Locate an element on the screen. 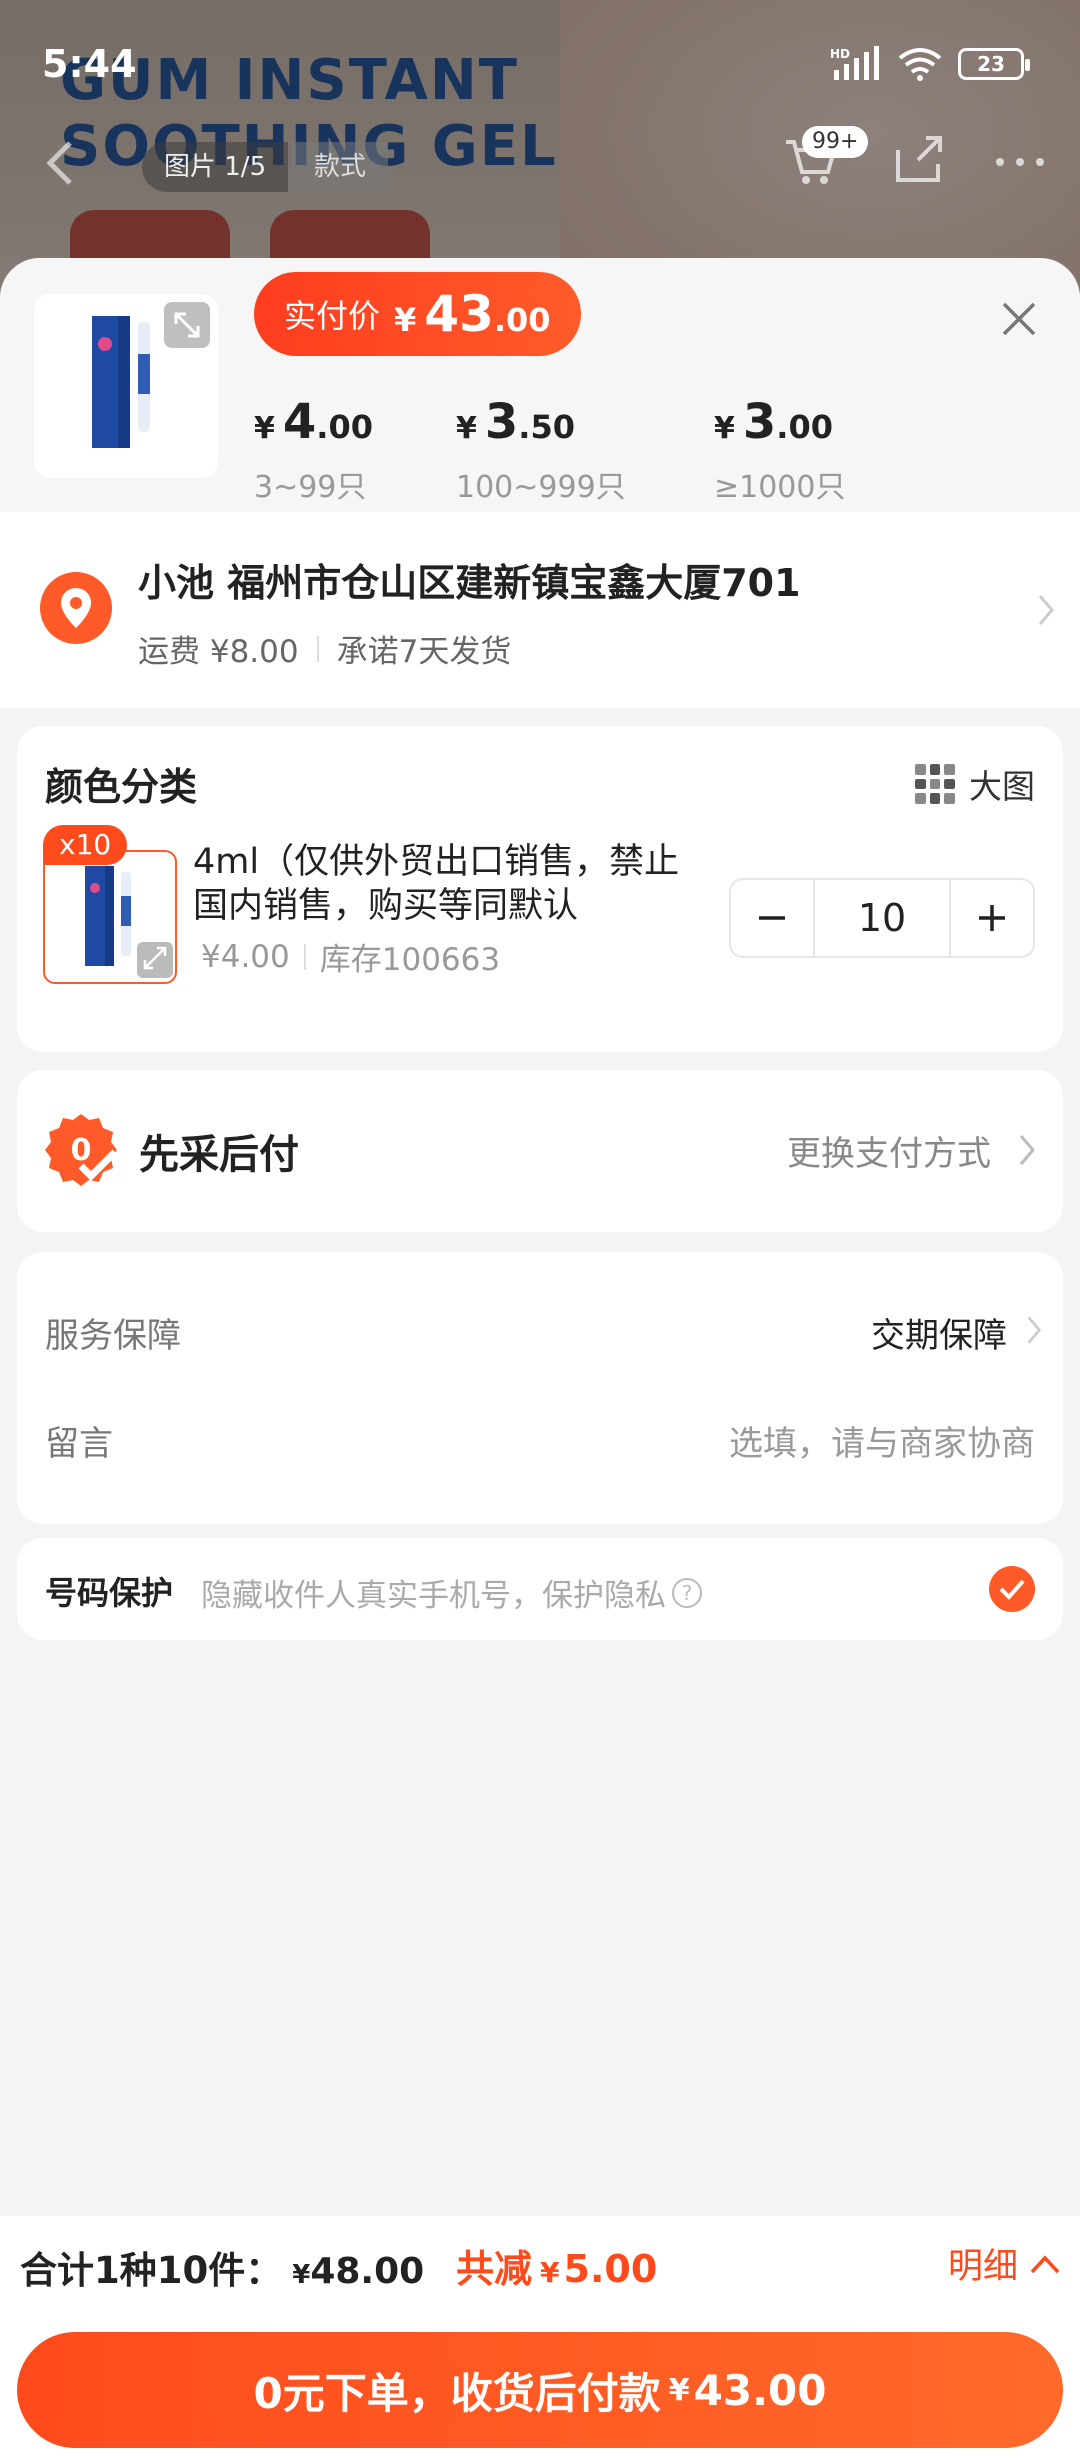 This screenshot has height=2460, width=1080. more-icon is located at coordinates (1020, 160).